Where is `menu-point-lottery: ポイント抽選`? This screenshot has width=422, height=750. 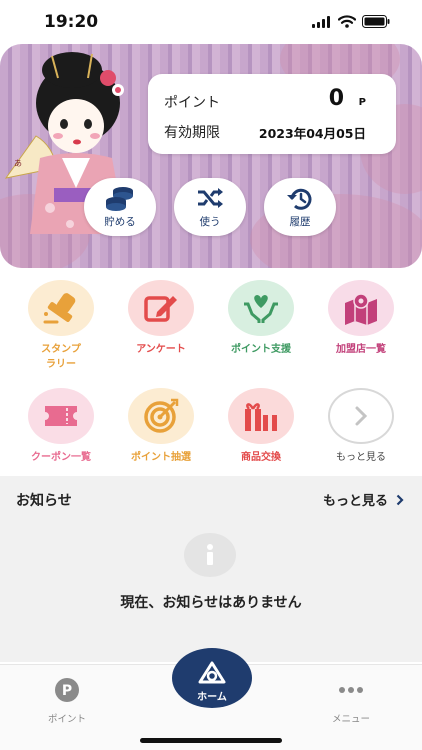 menu-point-lottery: ポイント抽選 is located at coordinates (161, 426).